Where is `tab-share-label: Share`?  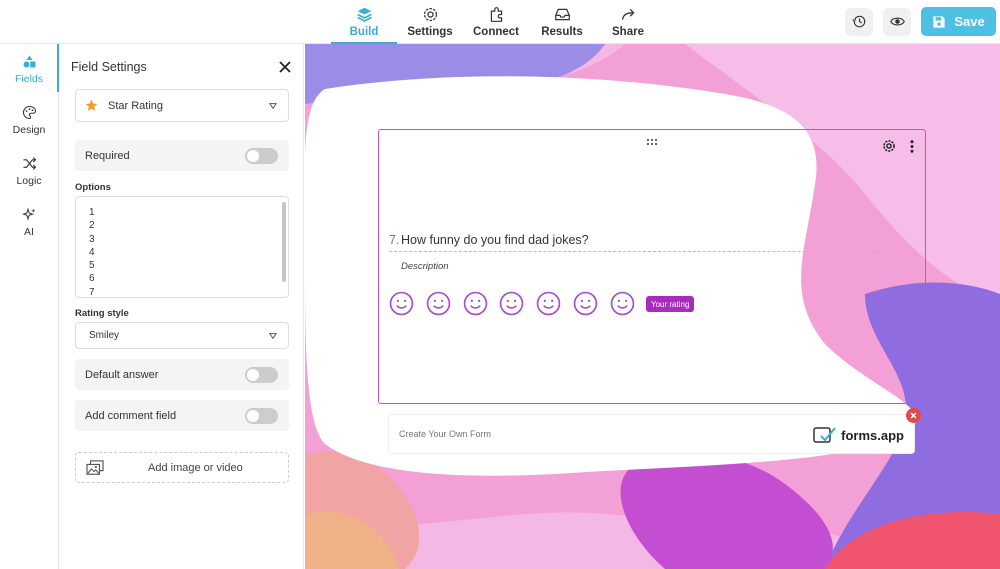
tab-share-label: Share is located at coordinates (628, 32).